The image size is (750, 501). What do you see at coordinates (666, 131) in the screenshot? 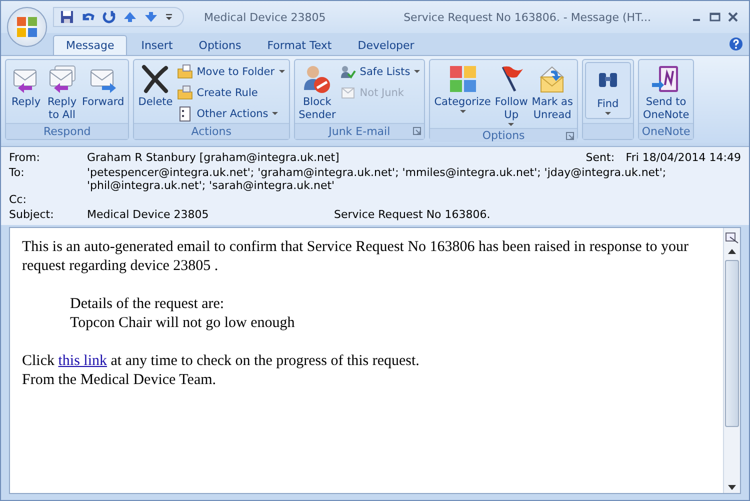
I see `group-label: OneNote` at bounding box center [666, 131].